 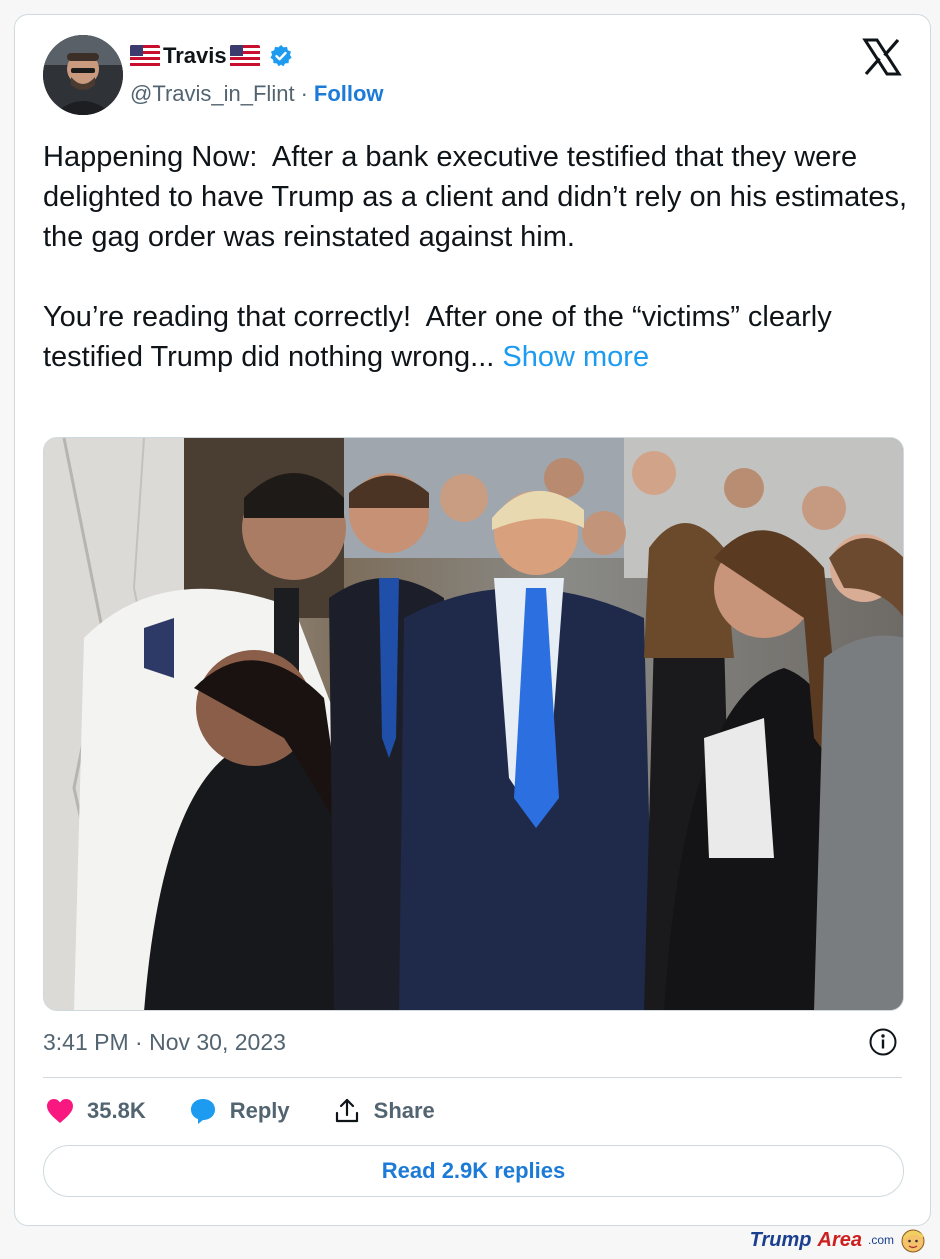 I want to click on handle-row: @Travis_in_Flint · Follow, so click(x=257, y=94).